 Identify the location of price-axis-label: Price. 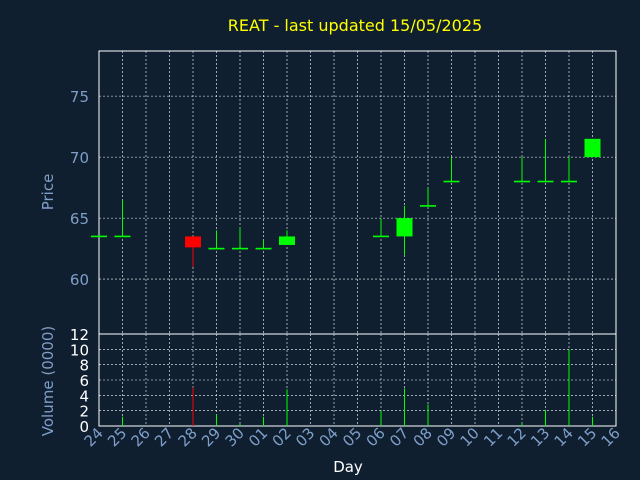
(48, 192).